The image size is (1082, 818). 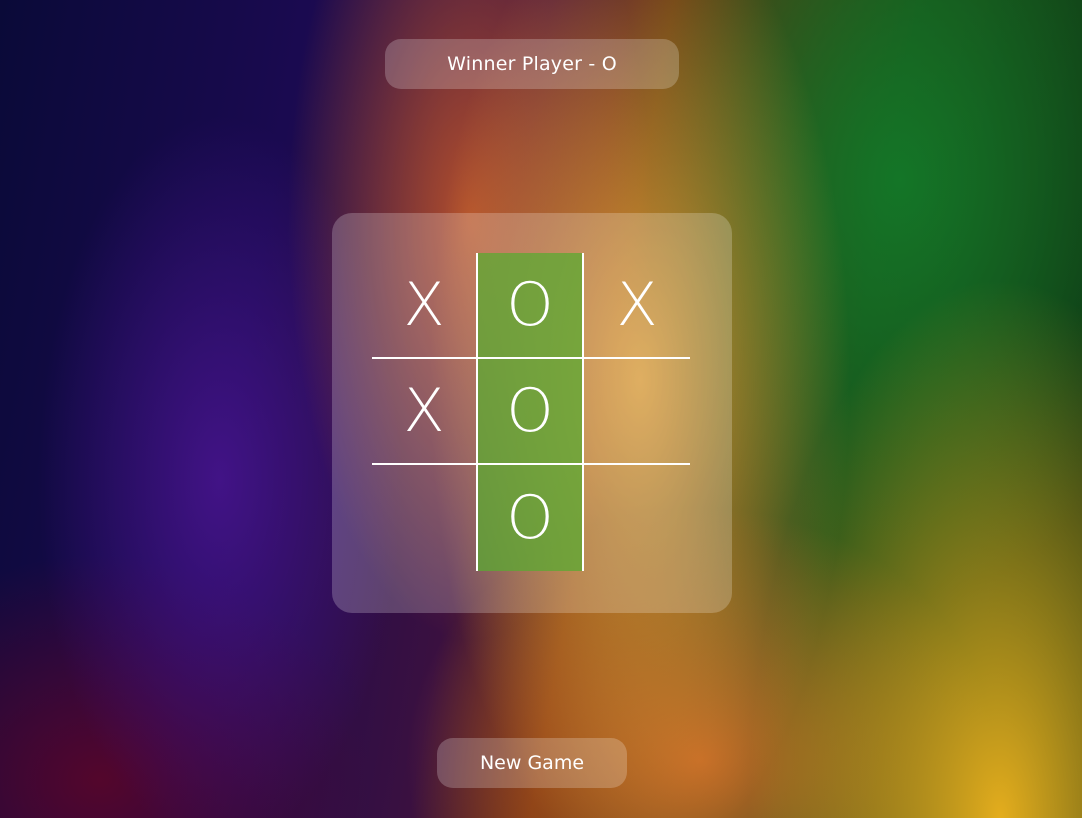 What do you see at coordinates (531, 518) in the screenshot?
I see `board-cell-7: O` at bounding box center [531, 518].